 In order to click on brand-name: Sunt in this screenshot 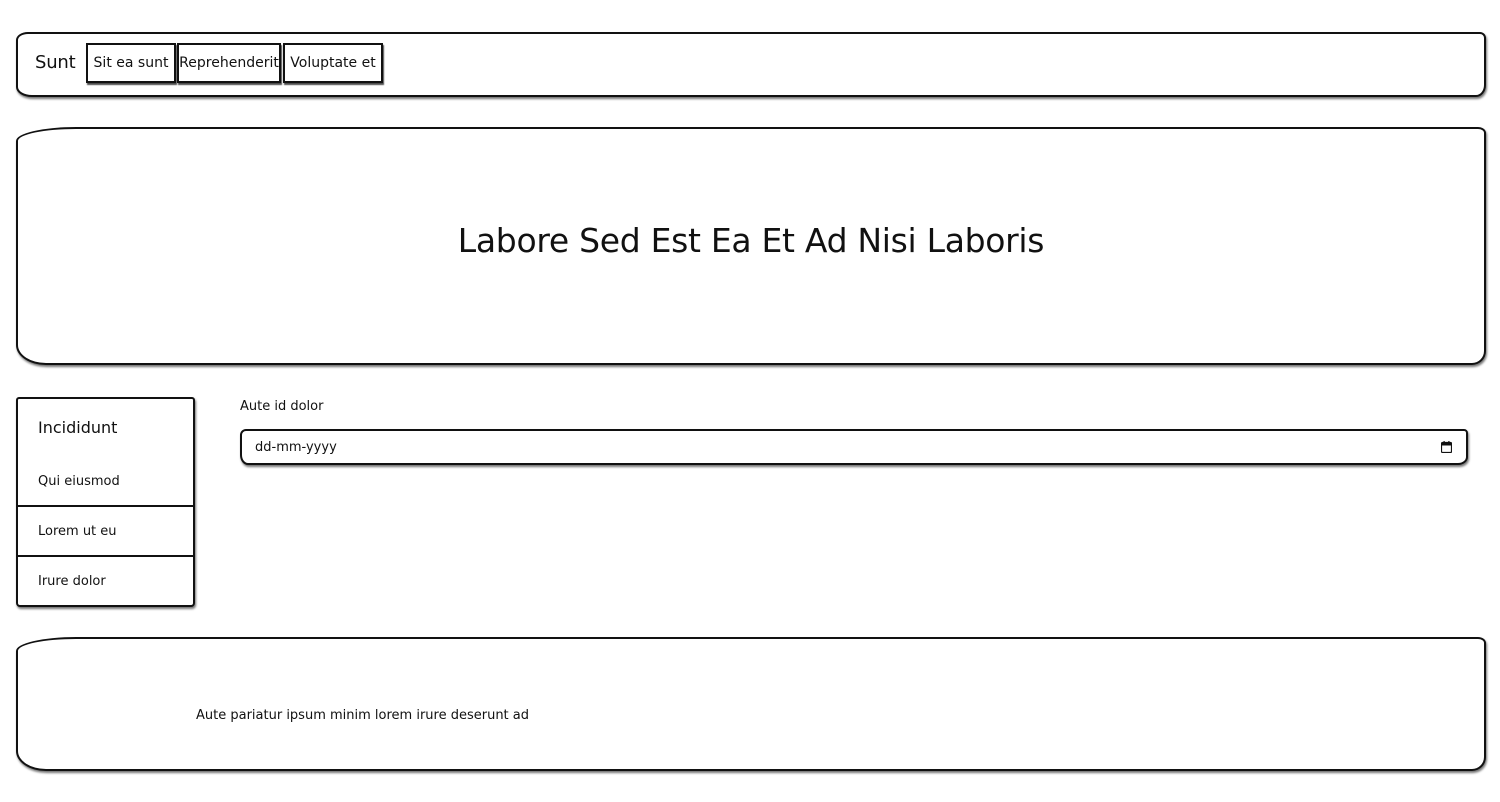, I will do `click(55, 62)`.